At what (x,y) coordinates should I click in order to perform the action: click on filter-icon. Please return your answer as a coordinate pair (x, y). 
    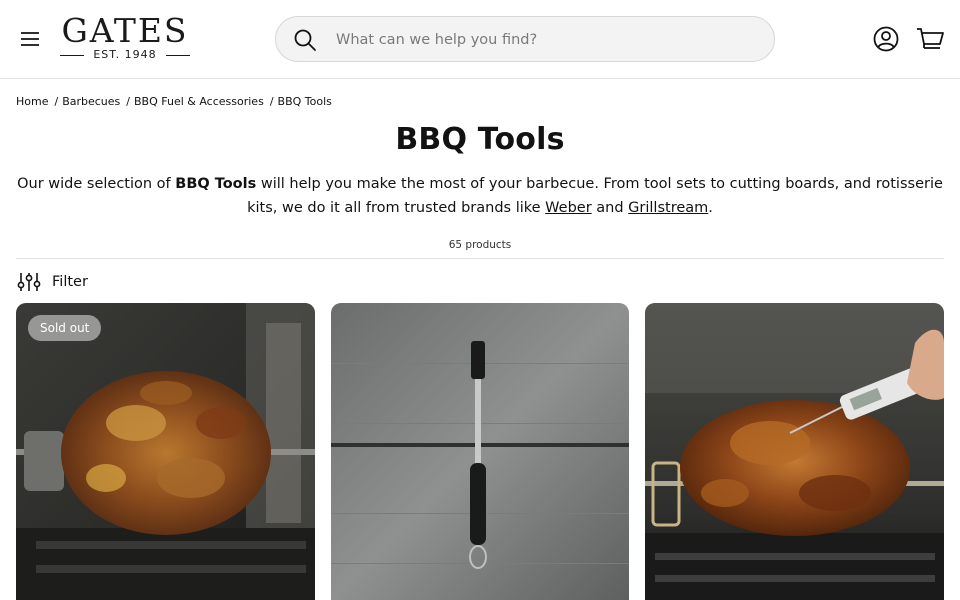
    Looking at the image, I should click on (29, 282).